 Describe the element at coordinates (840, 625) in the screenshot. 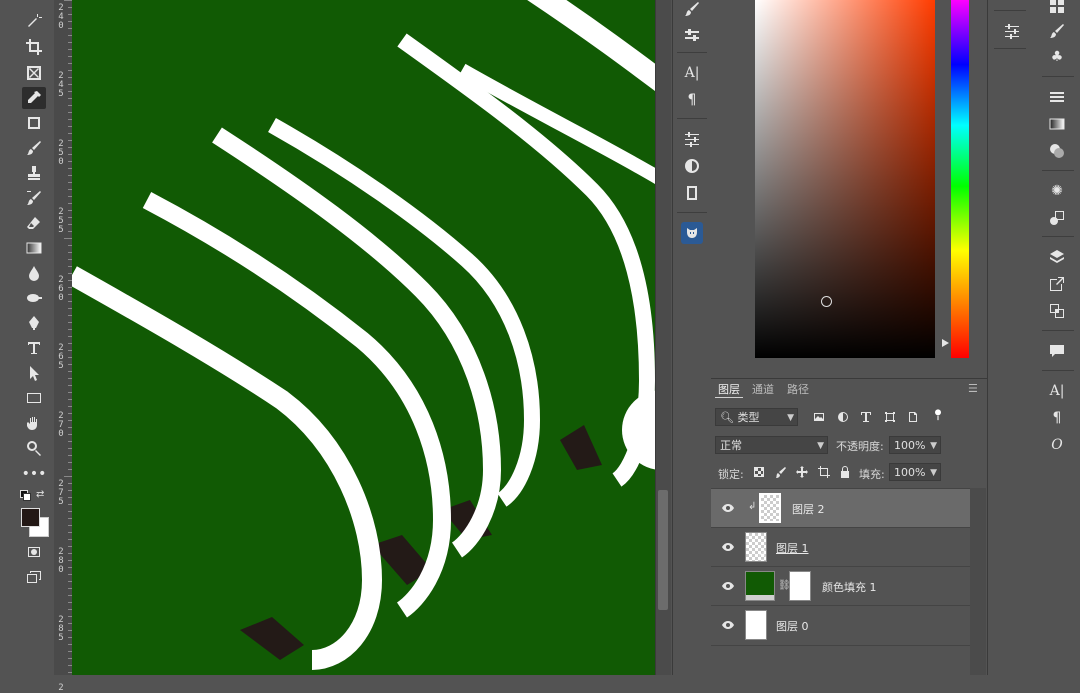

I see `layer-row: 图层 0` at that location.